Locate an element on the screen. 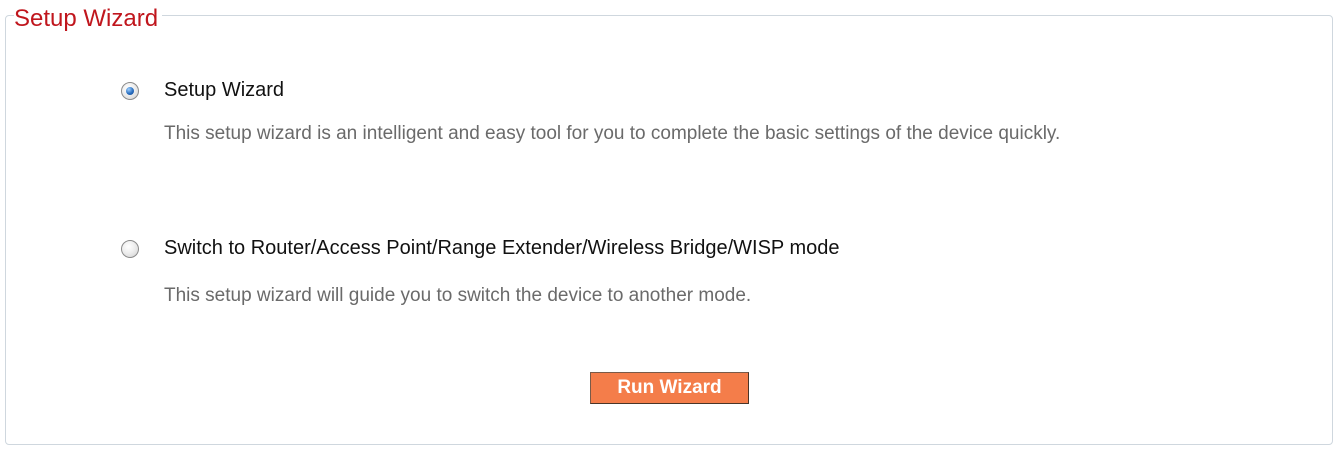  setup-wizard-radio is located at coordinates (130, 91).